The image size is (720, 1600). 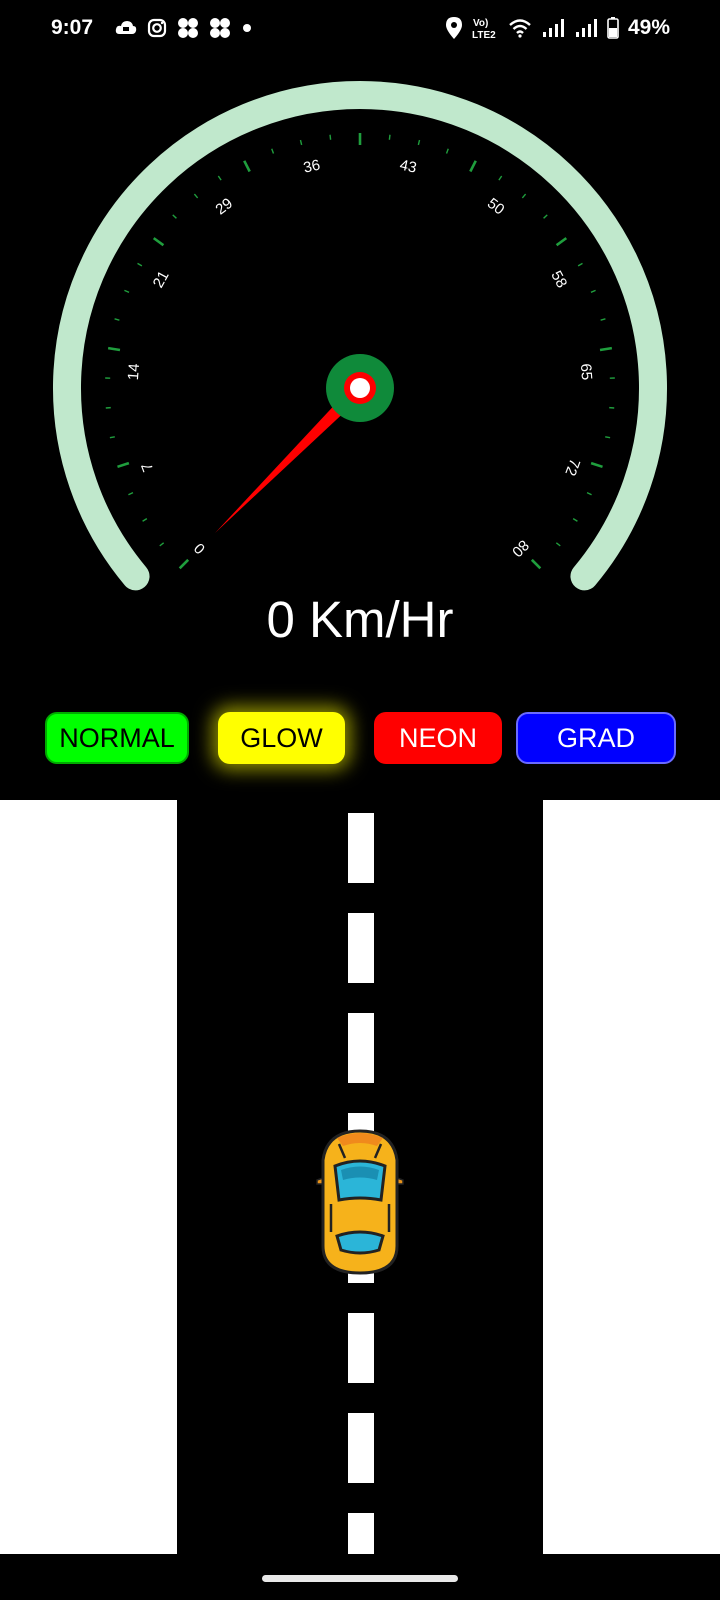 What do you see at coordinates (360, 619) in the screenshot?
I see `speed-readout: 0 Km/Hr` at bounding box center [360, 619].